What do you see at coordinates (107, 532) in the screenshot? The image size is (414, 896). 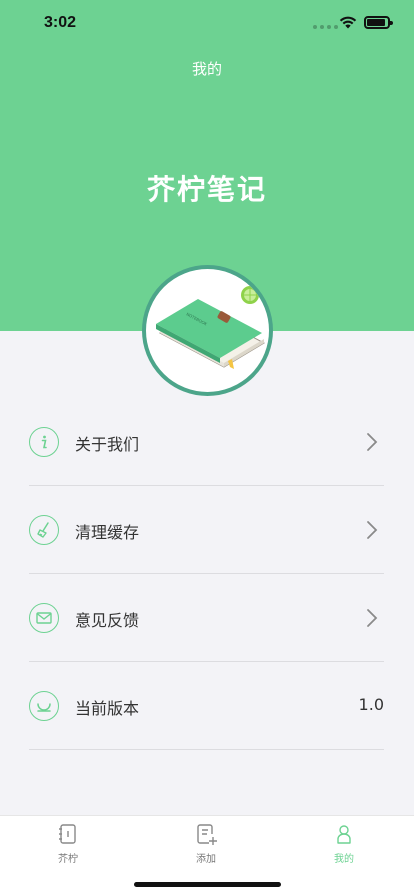 I see `menu-item-label: 清理缓存` at bounding box center [107, 532].